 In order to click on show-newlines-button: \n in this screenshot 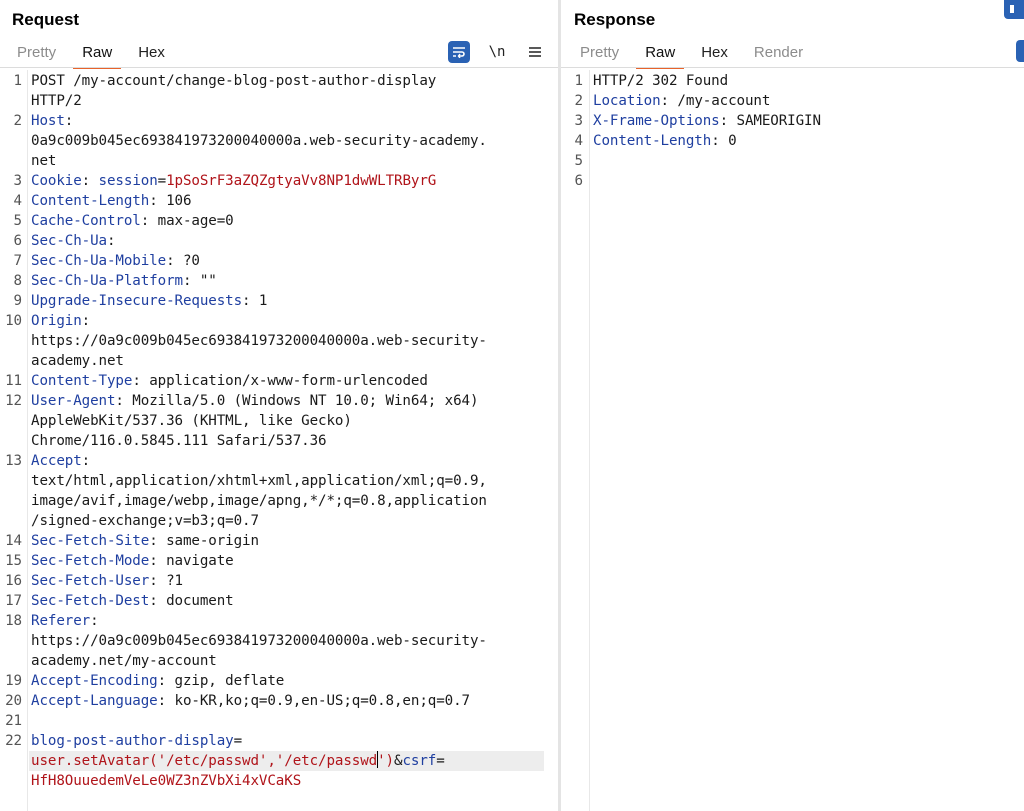, I will do `click(497, 52)`.